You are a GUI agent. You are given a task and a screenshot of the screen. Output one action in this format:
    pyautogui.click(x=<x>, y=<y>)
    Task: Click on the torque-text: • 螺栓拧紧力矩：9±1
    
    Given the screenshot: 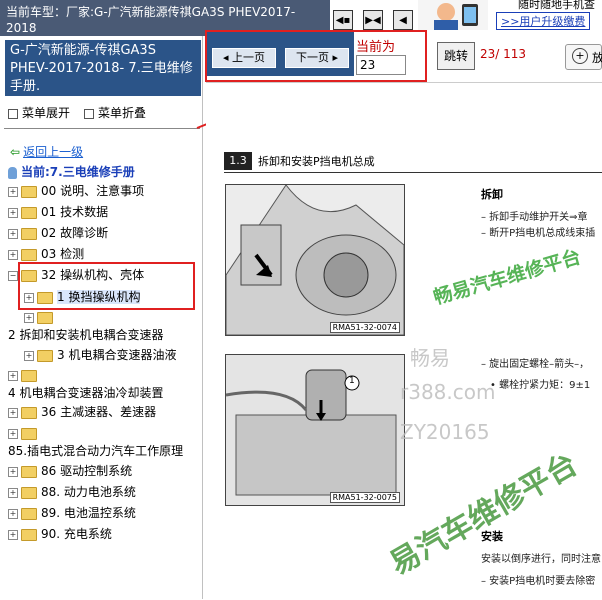 What is the action you would take?
    pyautogui.click(x=540, y=385)
    